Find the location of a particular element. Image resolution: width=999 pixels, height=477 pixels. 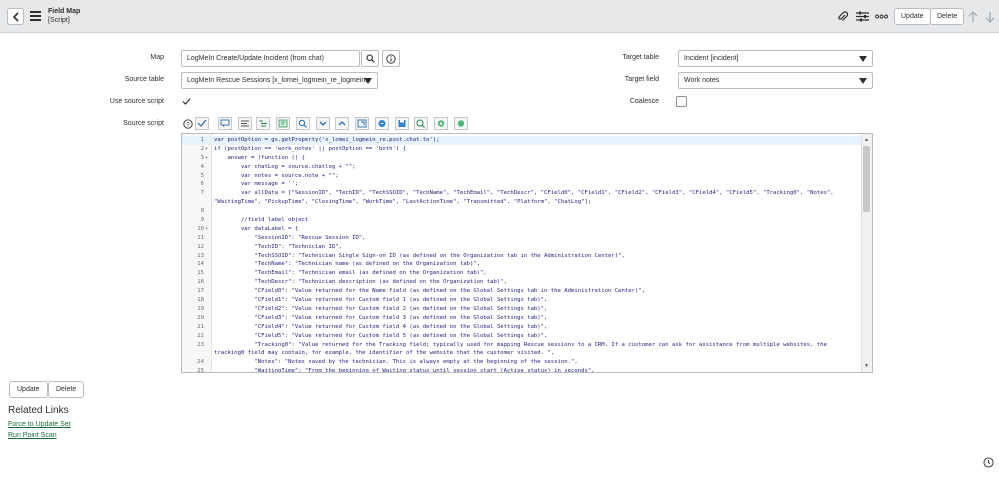

more-options-icon is located at coordinates (881, 16).